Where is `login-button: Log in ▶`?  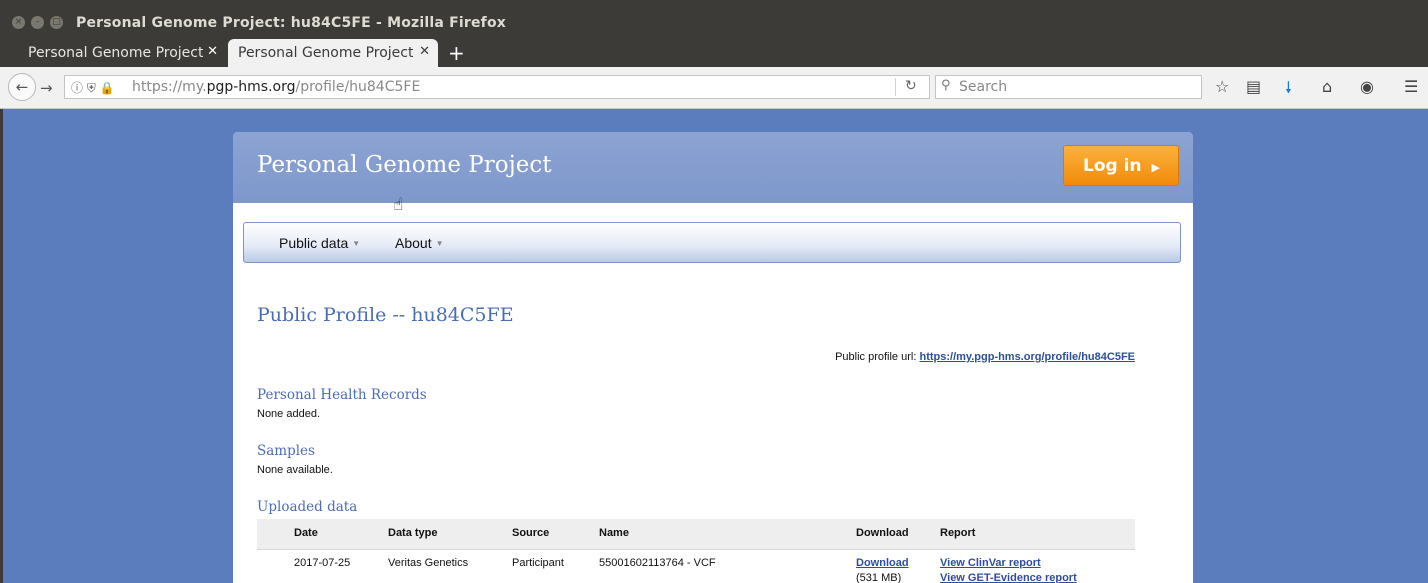 login-button: Log in ▶ is located at coordinates (1121, 165).